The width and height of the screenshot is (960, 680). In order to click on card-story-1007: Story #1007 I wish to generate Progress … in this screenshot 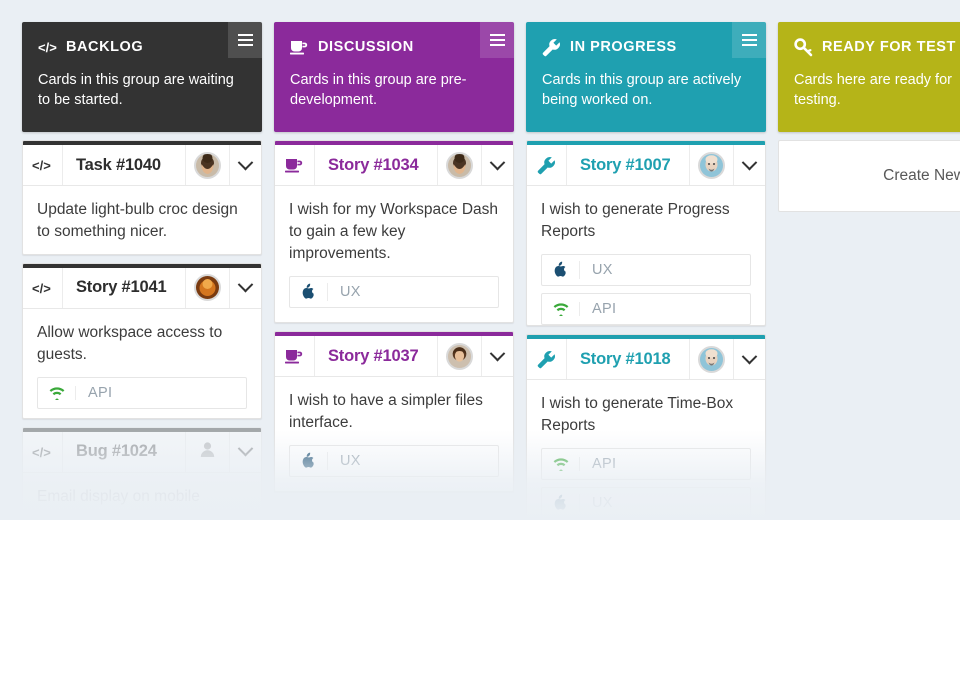, I will do `click(646, 233)`.